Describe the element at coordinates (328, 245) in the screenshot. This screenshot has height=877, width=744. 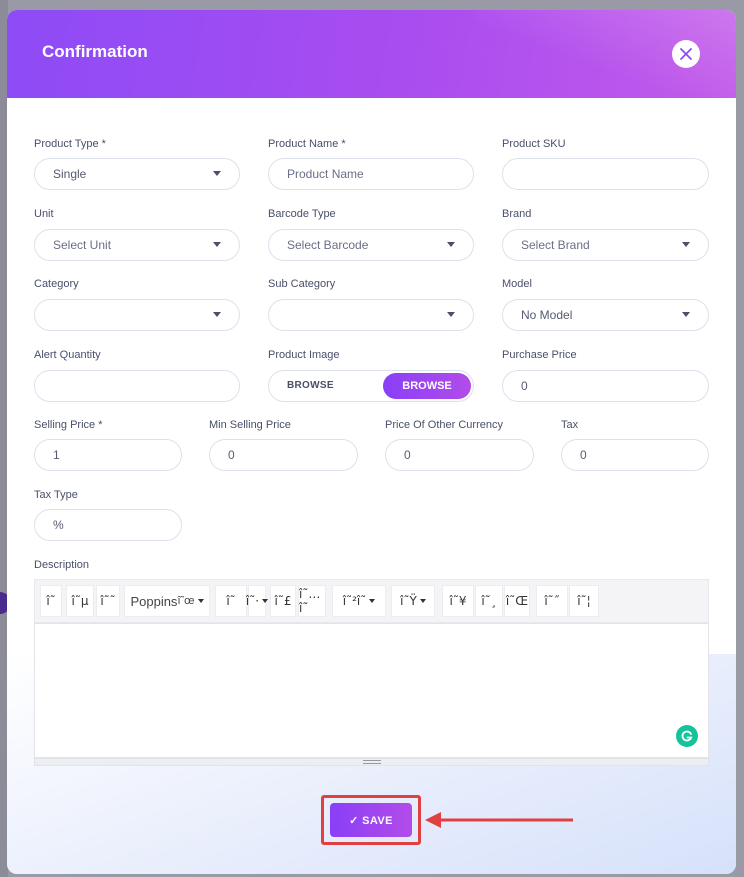
I see `barcode-type-value: Select Barcode` at that location.